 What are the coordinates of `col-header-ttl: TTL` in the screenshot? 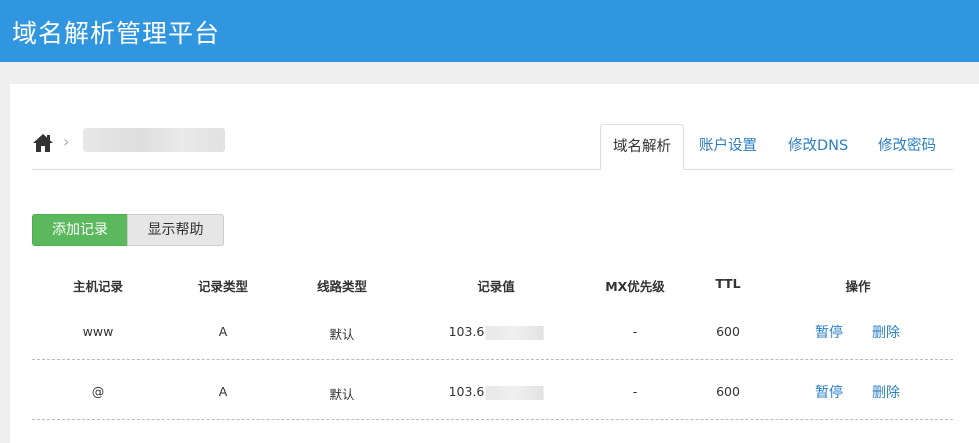 It's located at (728, 283).